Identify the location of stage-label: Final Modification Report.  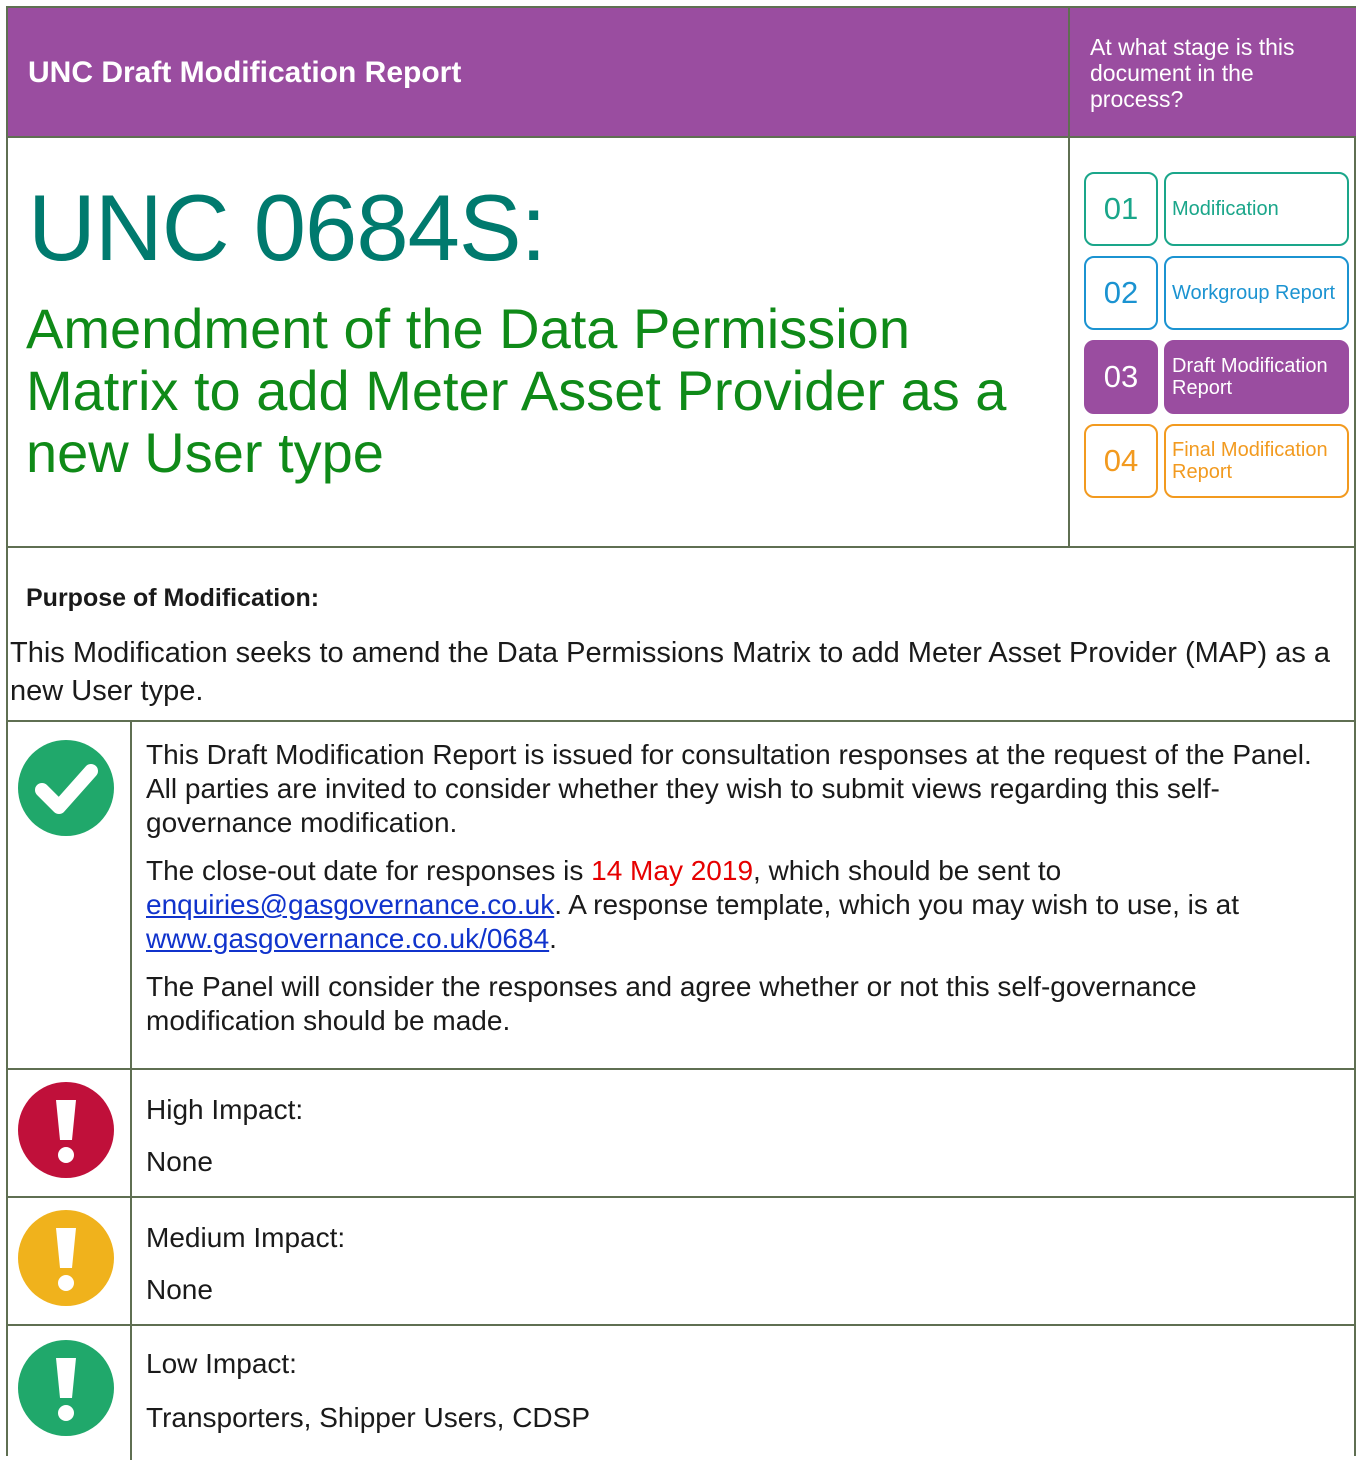
(1256, 461).